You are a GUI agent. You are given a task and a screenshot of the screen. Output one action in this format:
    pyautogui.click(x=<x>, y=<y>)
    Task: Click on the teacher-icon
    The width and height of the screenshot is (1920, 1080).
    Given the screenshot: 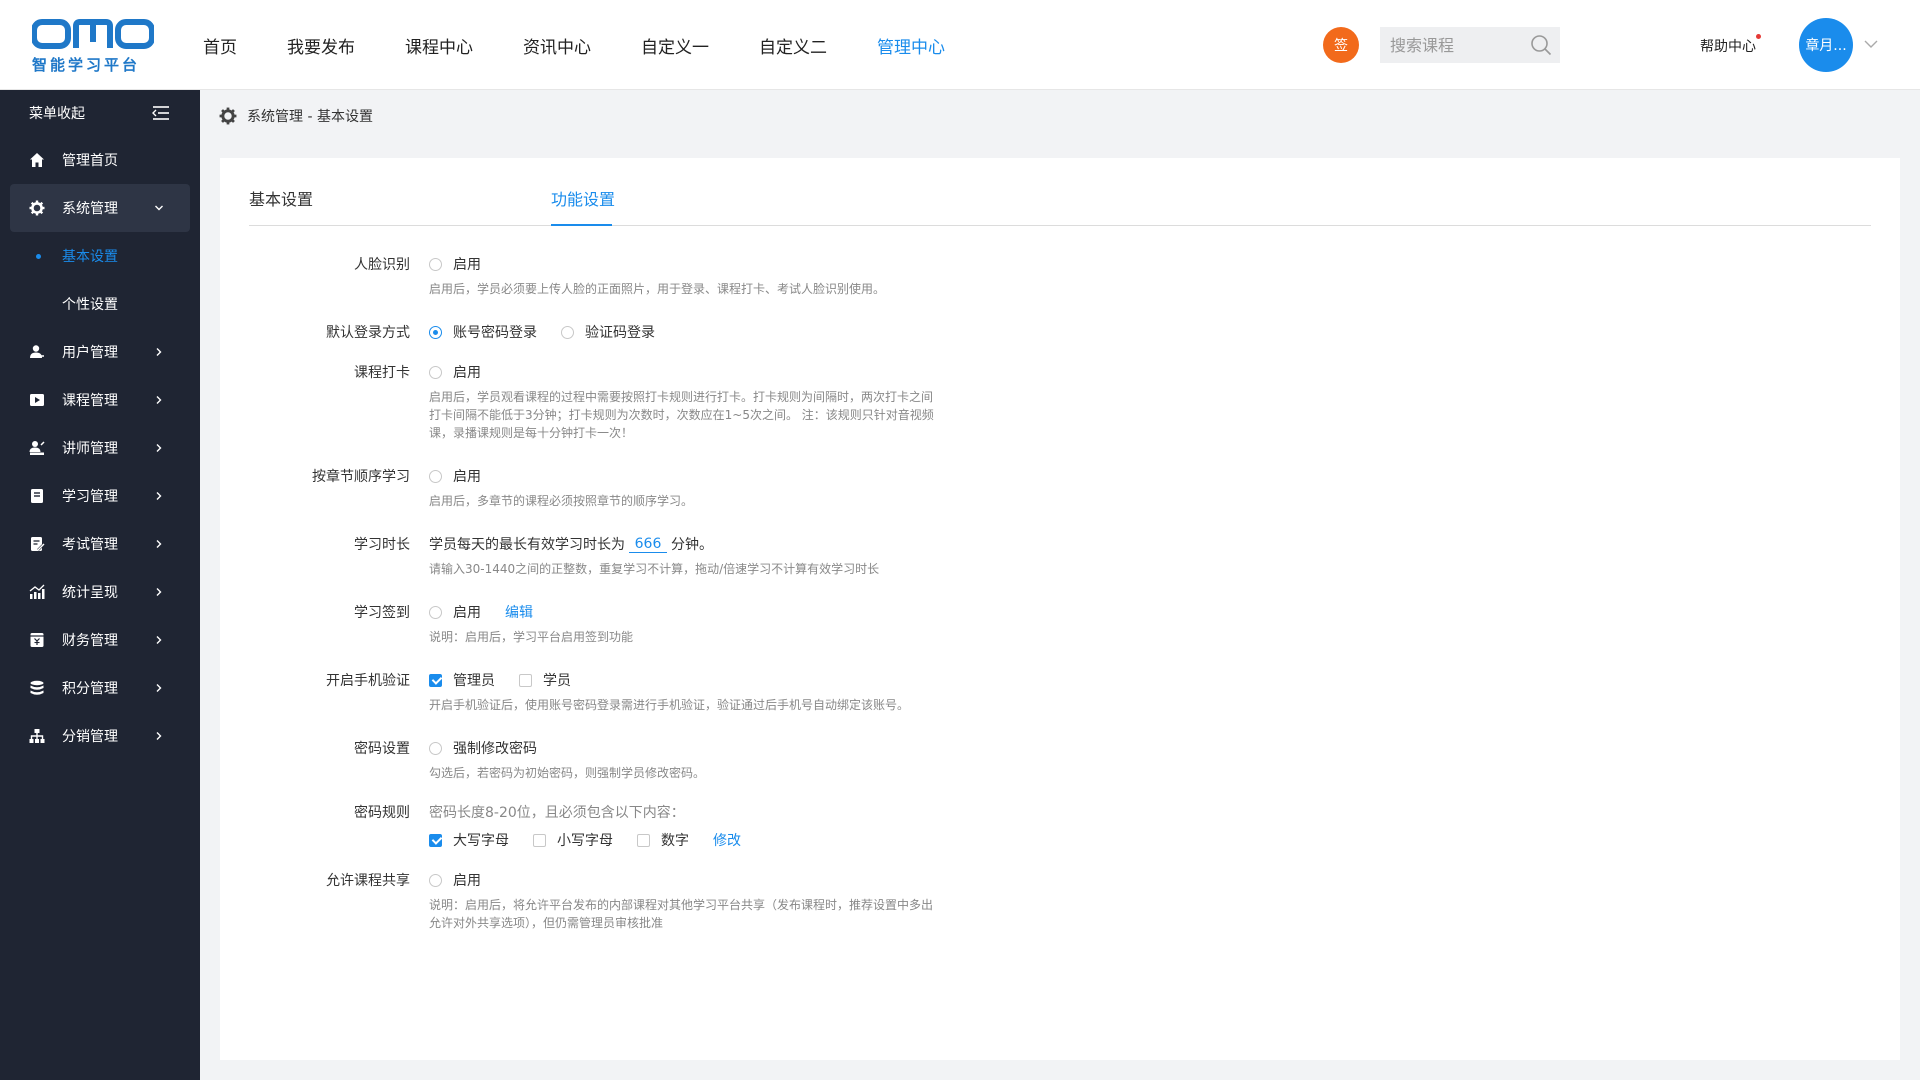 What is the action you would take?
    pyautogui.click(x=37, y=448)
    